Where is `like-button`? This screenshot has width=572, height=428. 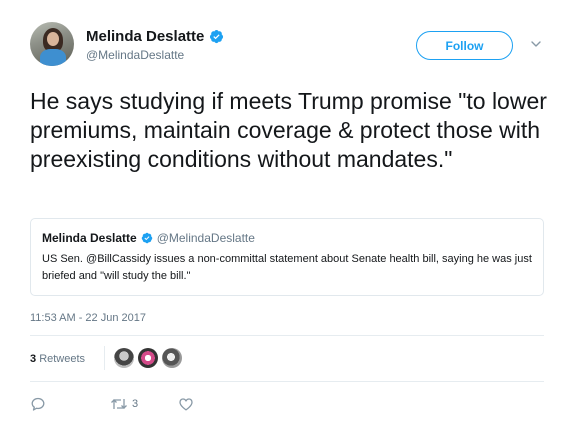
like-button is located at coordinates (186, 404).